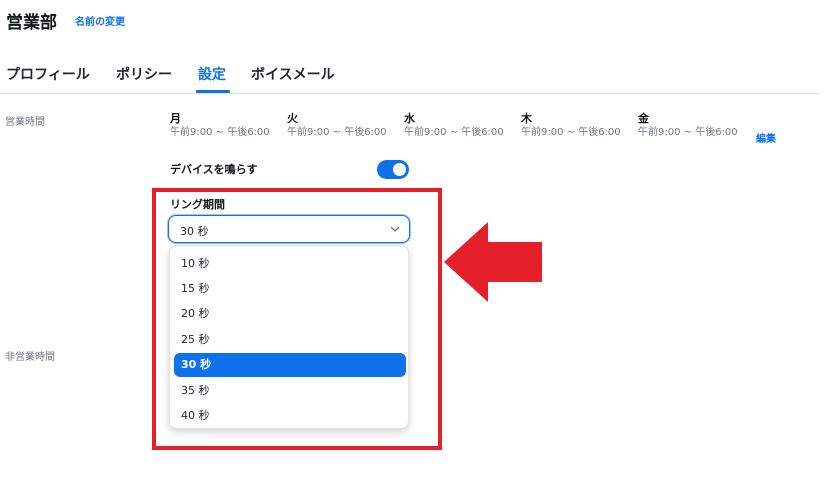 This screenshot has width=824, height=484. I want to click on day-name: 火, so click(292, 118).